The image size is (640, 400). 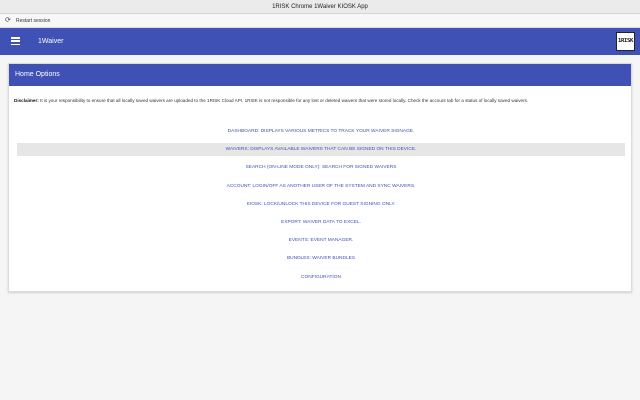 What do you see at coordinates (8, 21) in the screenshot?
I see `restart-icon: ⟳` at bounding box center [8, 21].